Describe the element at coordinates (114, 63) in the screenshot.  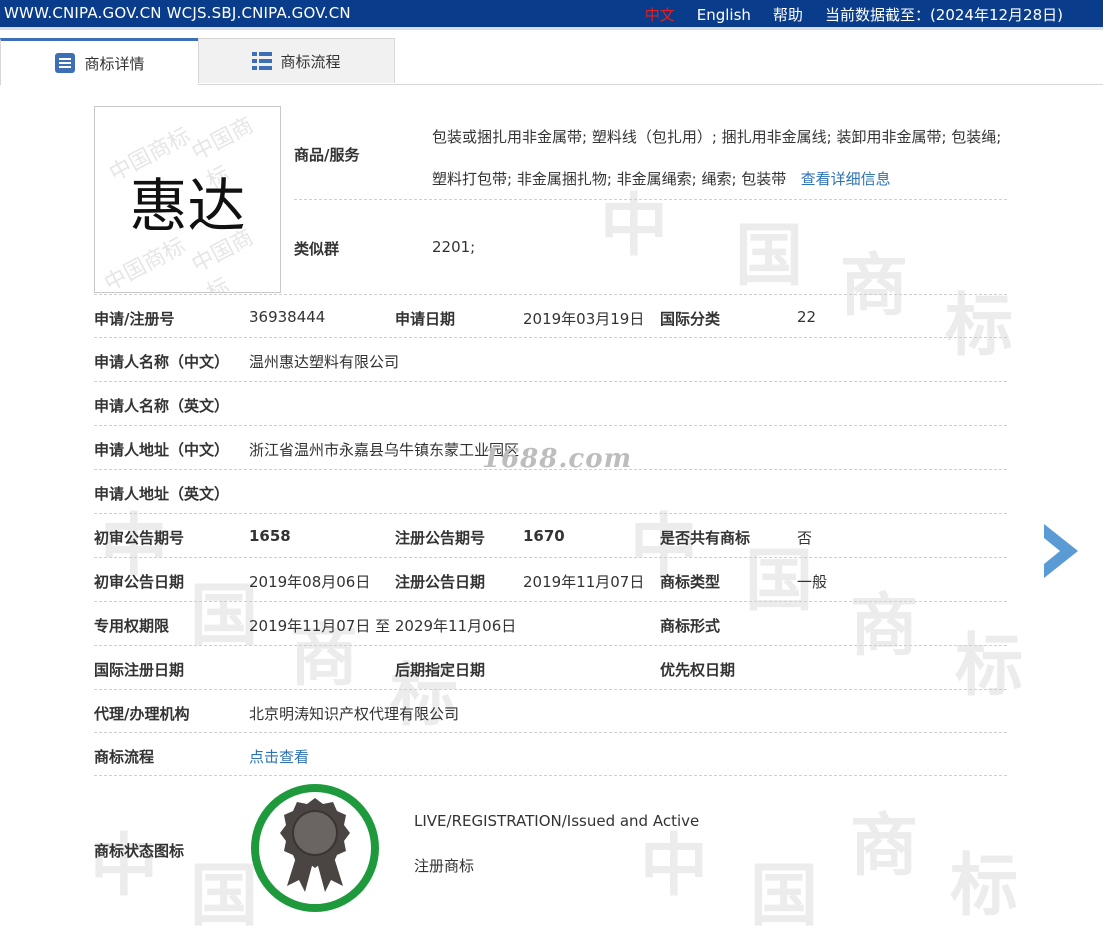
I see `tab-label: 商标详情` at that location.